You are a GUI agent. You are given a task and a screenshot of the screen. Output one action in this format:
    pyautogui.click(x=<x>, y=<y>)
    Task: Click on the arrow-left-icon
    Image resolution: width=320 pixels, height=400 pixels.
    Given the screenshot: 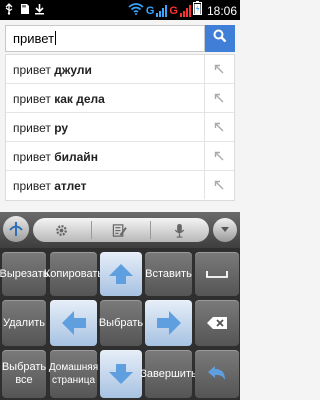 What is the action you would take?
    pyautogui.click(x=73, y=323)
    